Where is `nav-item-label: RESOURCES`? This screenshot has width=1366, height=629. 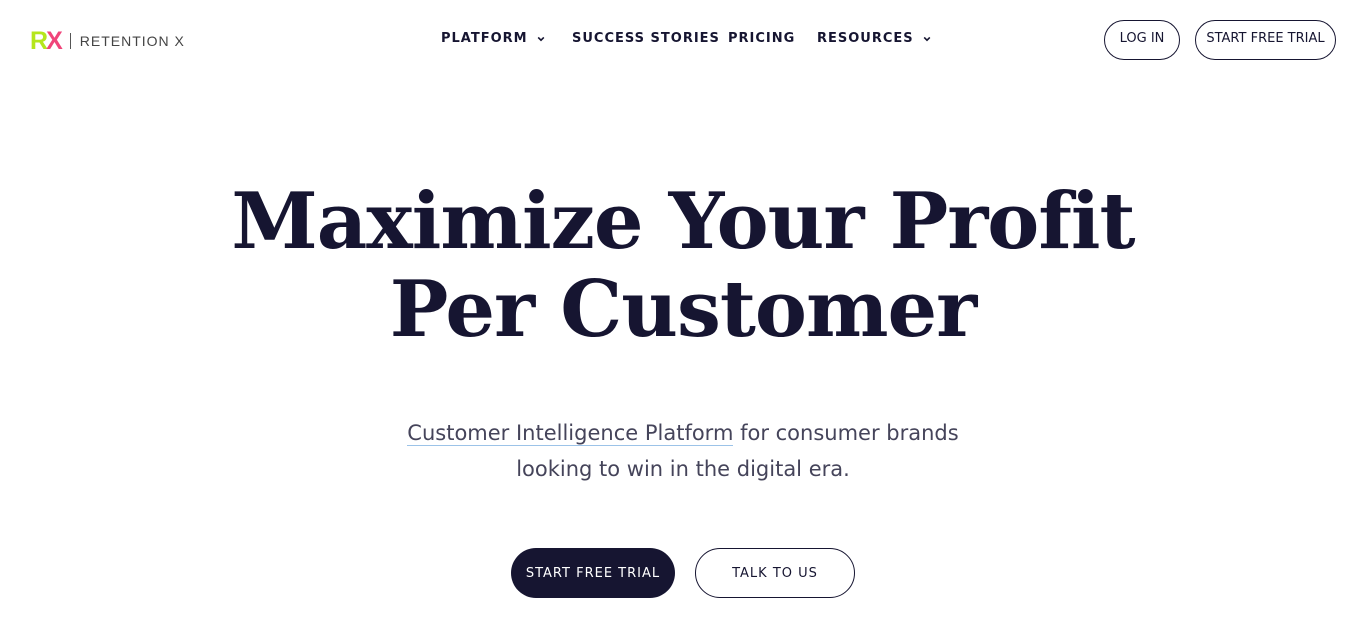 nav-item-label: RESOURCES is located at coordinates (865, 38).